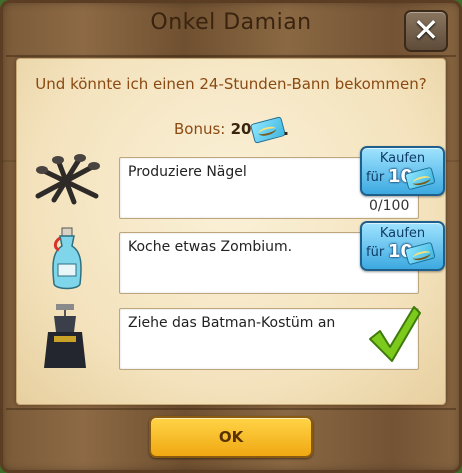  I want to click on ok-label: OK, so click(231, 437).